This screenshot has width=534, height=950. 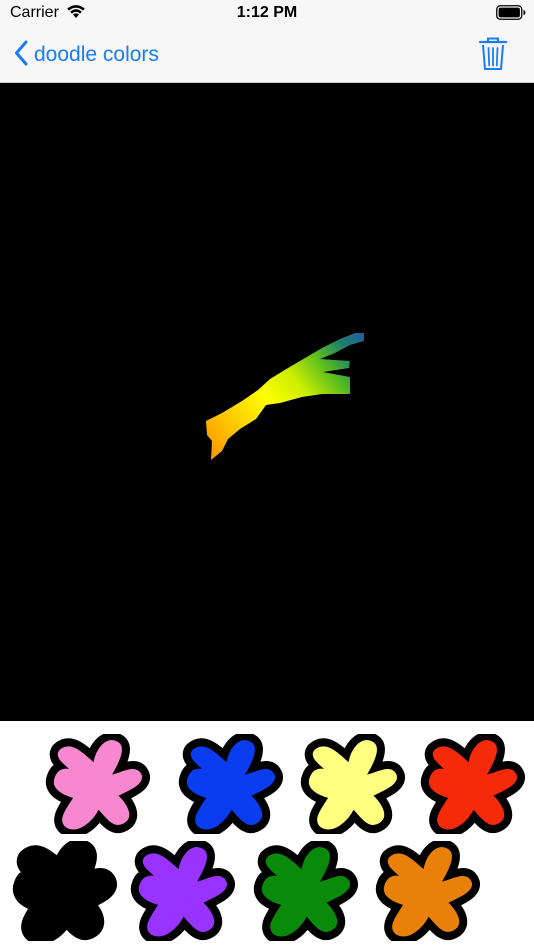 What do you see at coordinates (285, 396) in the screenshot?
I see `doodle-stroke` at bounding box center [285, 396].